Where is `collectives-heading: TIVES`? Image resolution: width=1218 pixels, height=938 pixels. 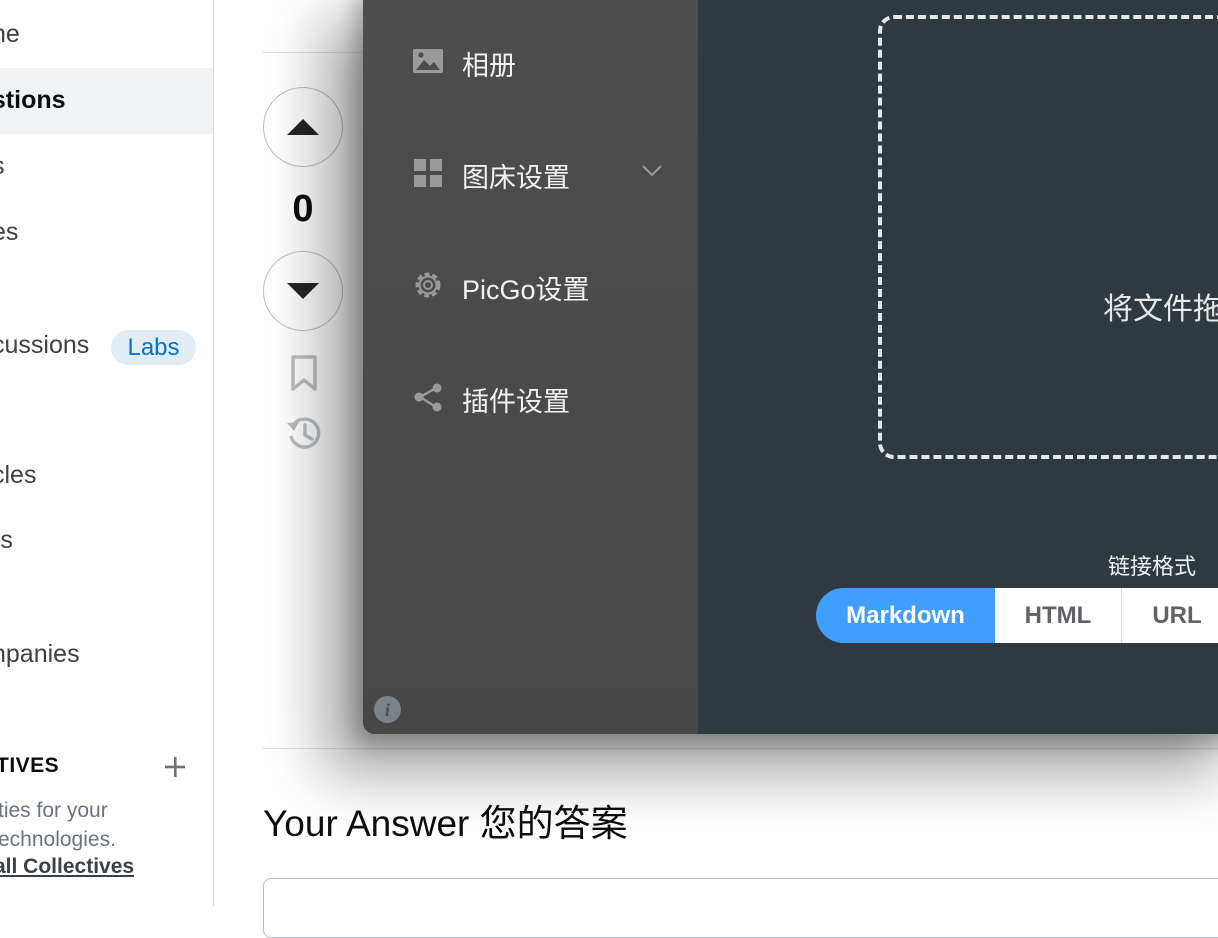 collectives-heading: TIVES is located at coordinates (30, 765).